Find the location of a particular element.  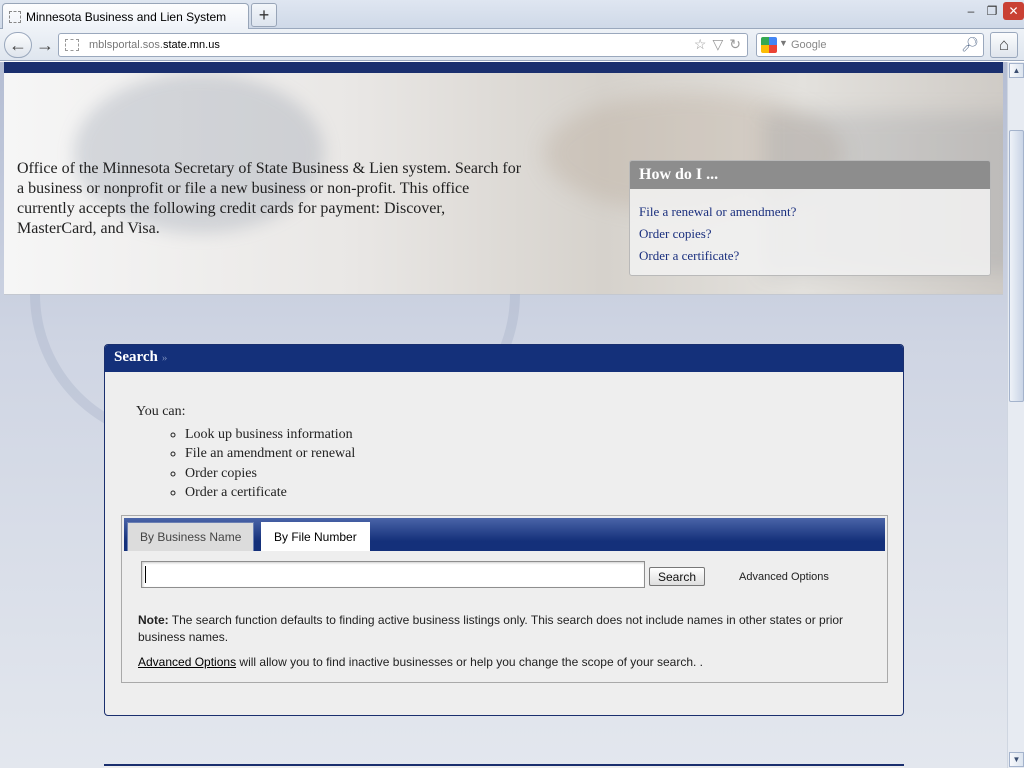

search-placeholder: Google is located at coordinates (809, 45).